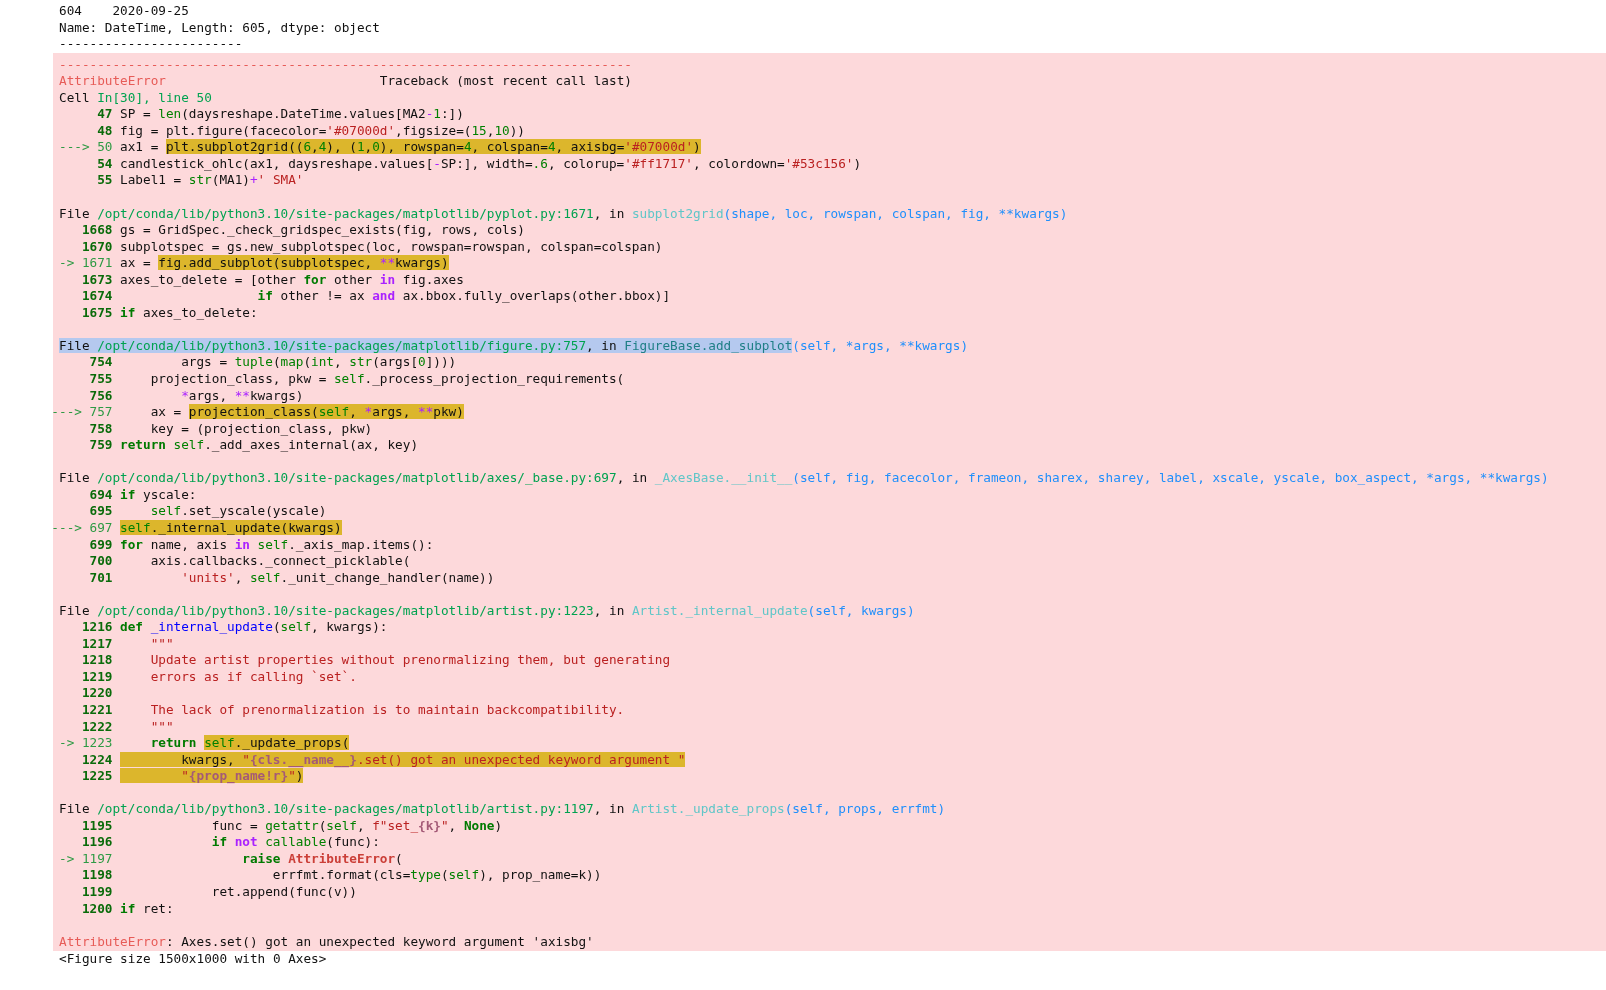 The width and height of the screenshot is (1606, 990). Describe the element at coordinates (105, 147) in the screenshot. I see `line-number: 50` at that location.